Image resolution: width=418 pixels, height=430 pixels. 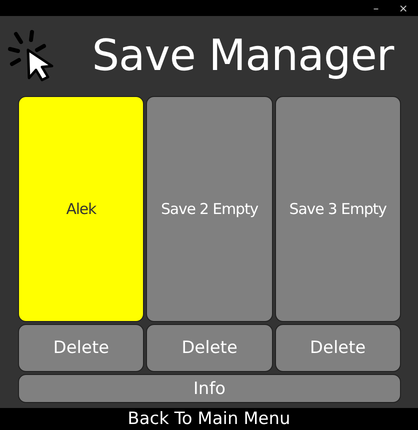 I want to click on window-control: –, so click(x=376, y=8).